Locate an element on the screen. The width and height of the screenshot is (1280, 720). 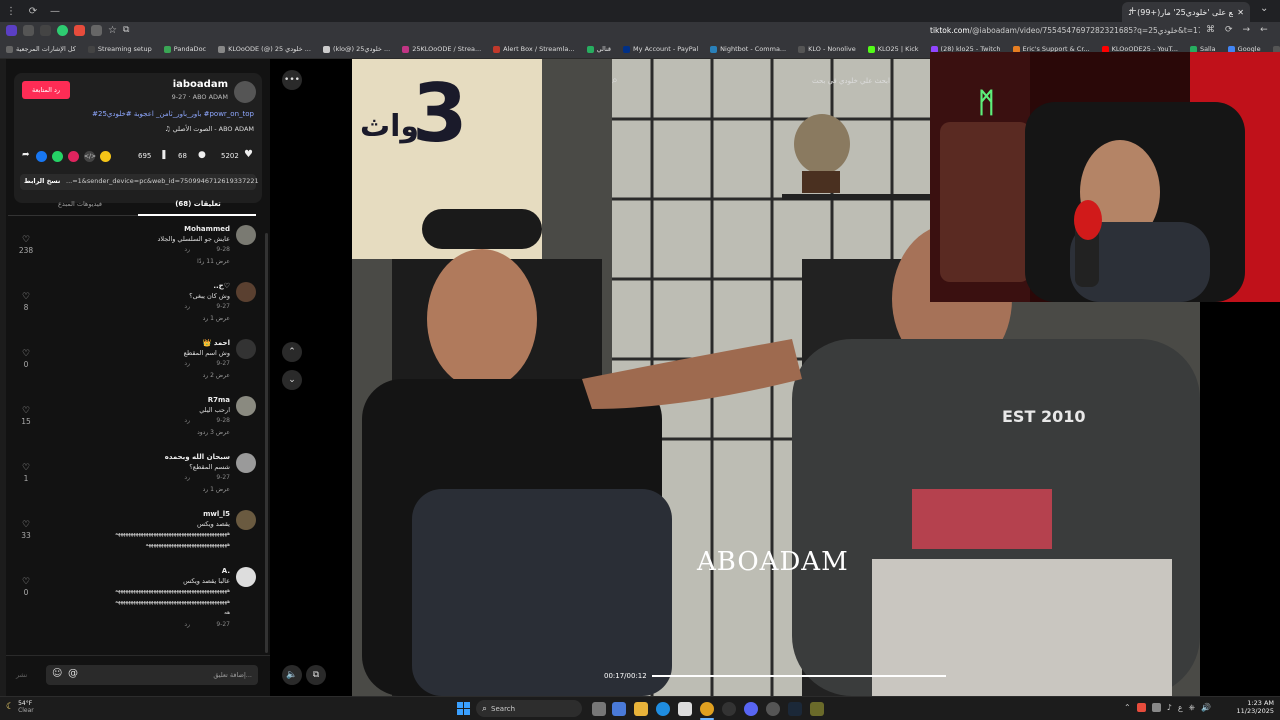
more-options-button: ••• is located at coordinates (292, 80).